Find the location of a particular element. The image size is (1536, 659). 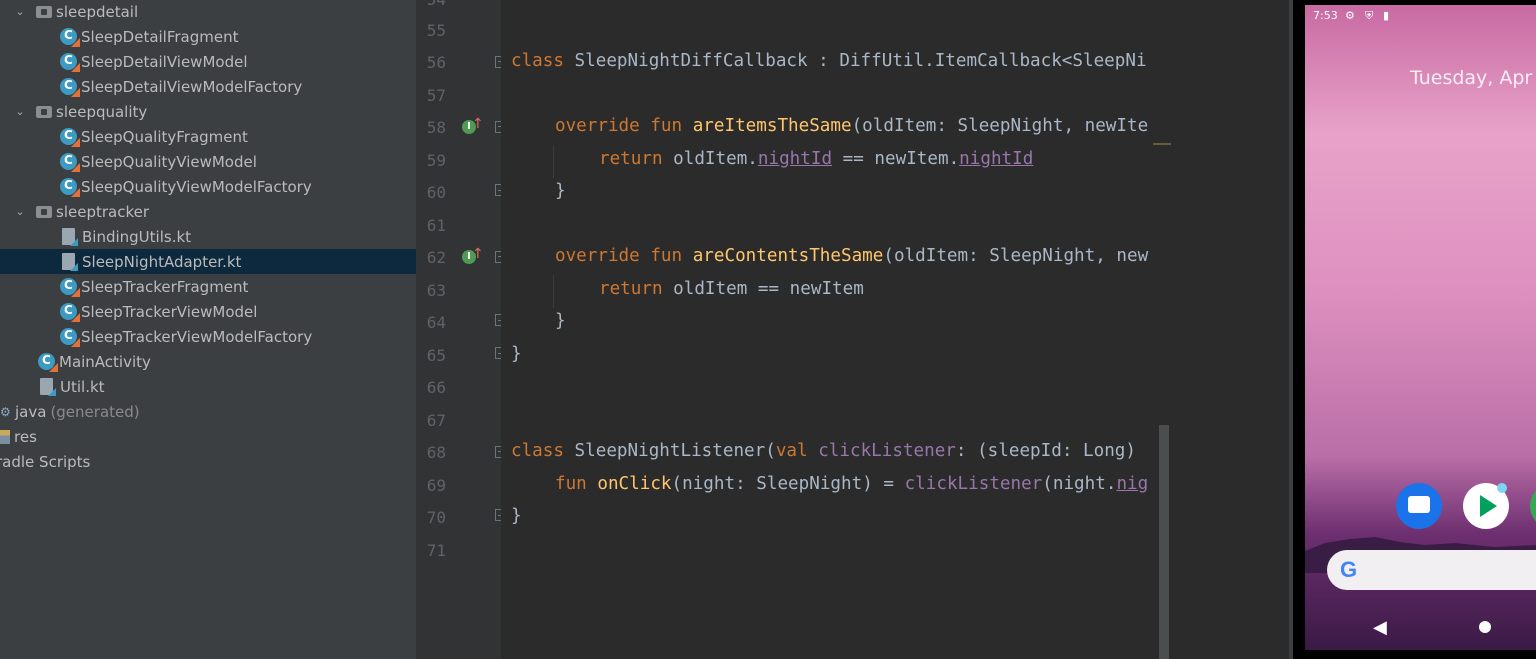

code-line-70: } is located at coordinates (516, 516).